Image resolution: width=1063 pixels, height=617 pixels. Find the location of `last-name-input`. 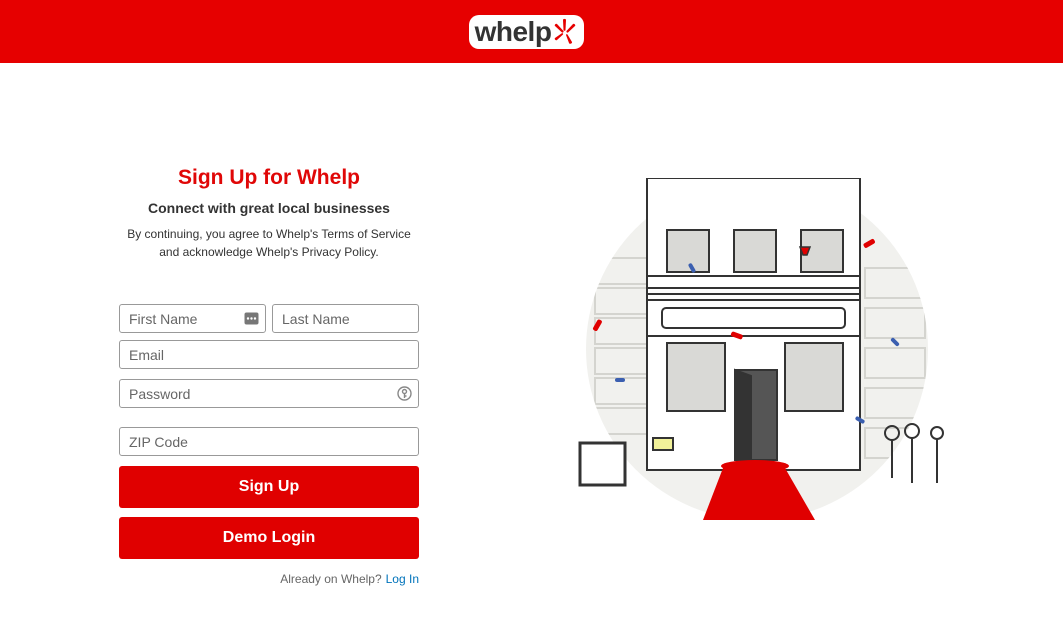

last-name-input is located at coordinates (345, 318).